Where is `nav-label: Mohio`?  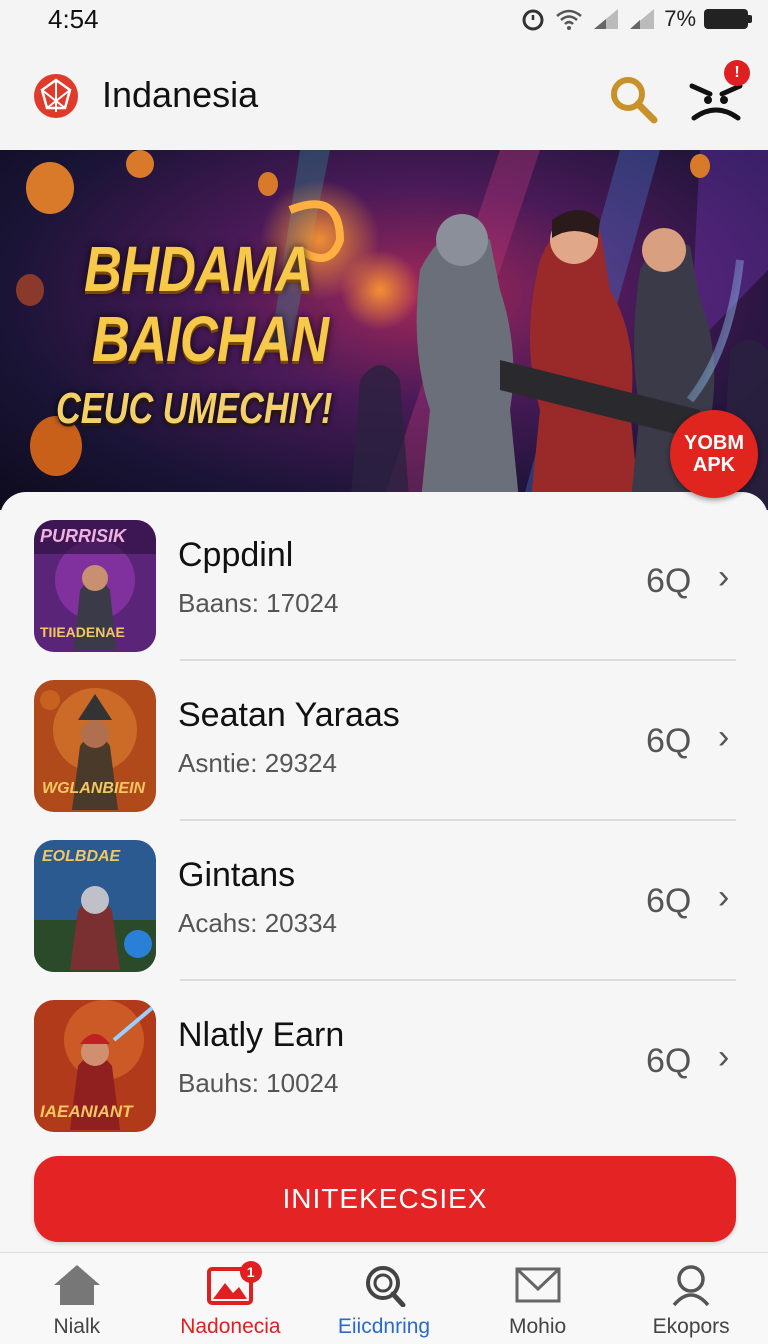 nav-label: Mohio is located at coordinates (537, 1326).